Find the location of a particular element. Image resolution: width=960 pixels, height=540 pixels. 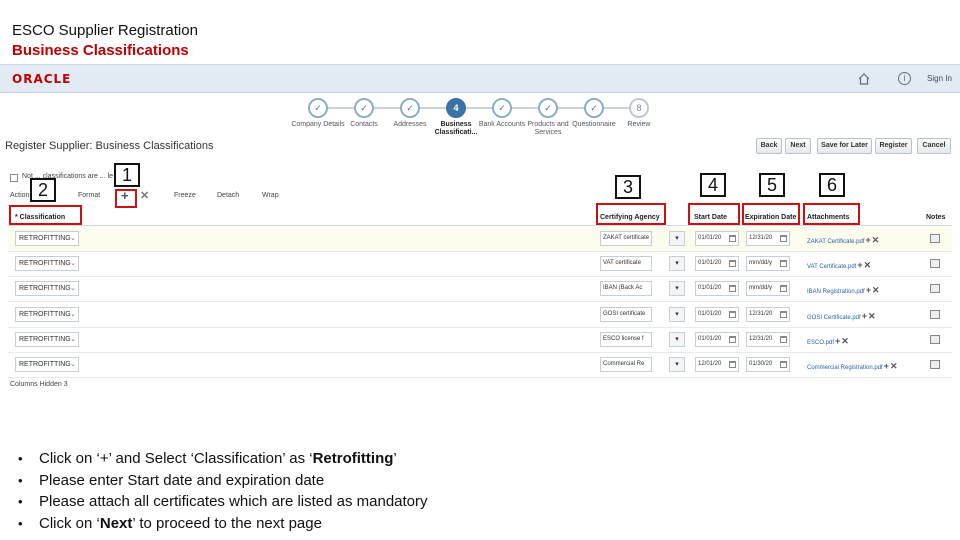

delete-row-icon: ✕ is located at coordinates (144, 196).